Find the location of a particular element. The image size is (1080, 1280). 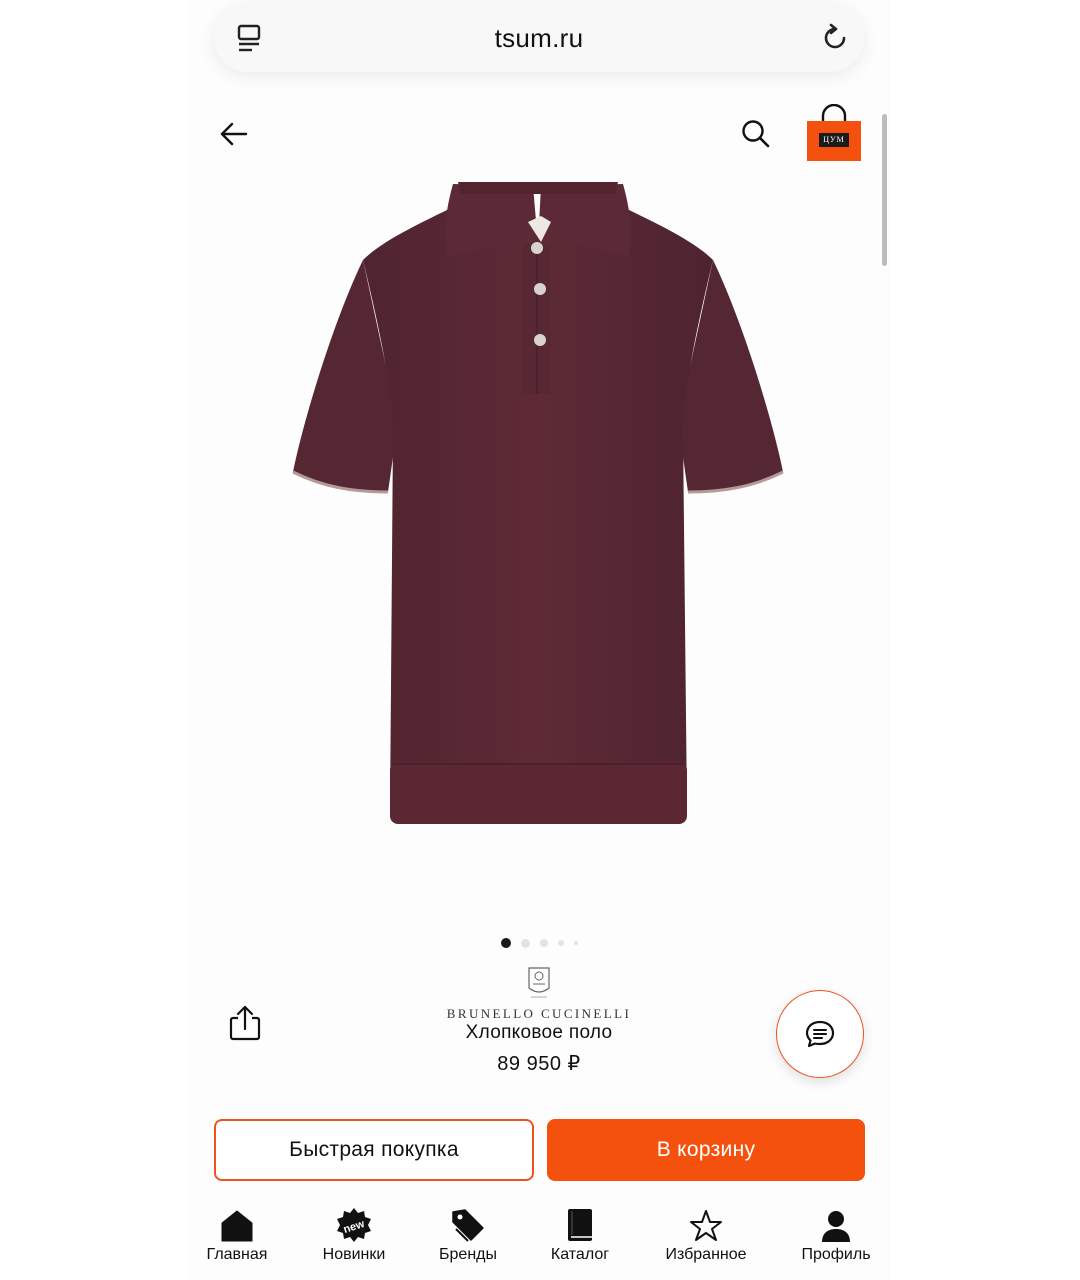

tab-label: Новинки is located at coordinates (354, 1254).